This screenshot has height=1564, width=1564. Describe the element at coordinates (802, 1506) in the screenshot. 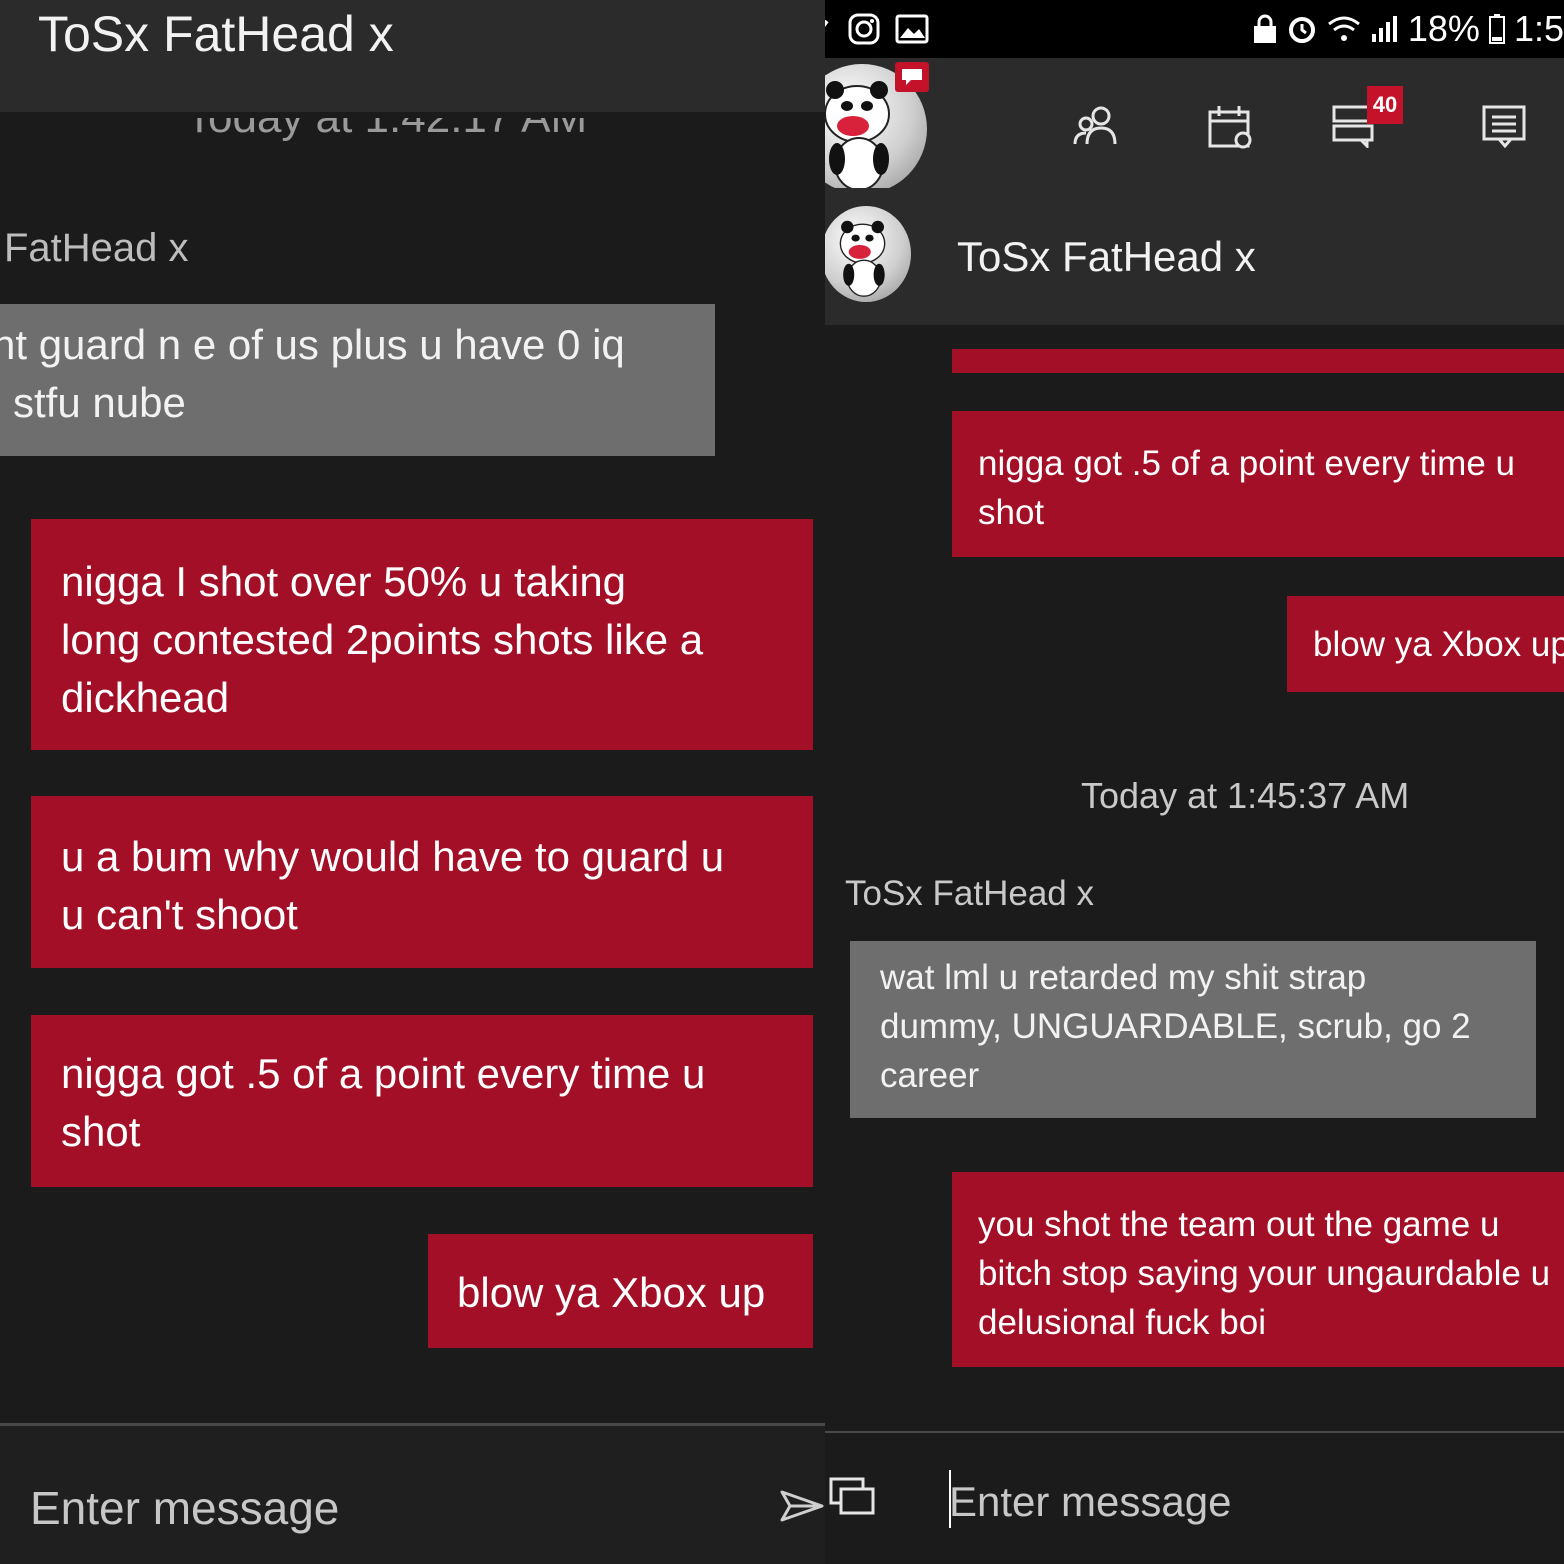

I see `send-icon` at that location.